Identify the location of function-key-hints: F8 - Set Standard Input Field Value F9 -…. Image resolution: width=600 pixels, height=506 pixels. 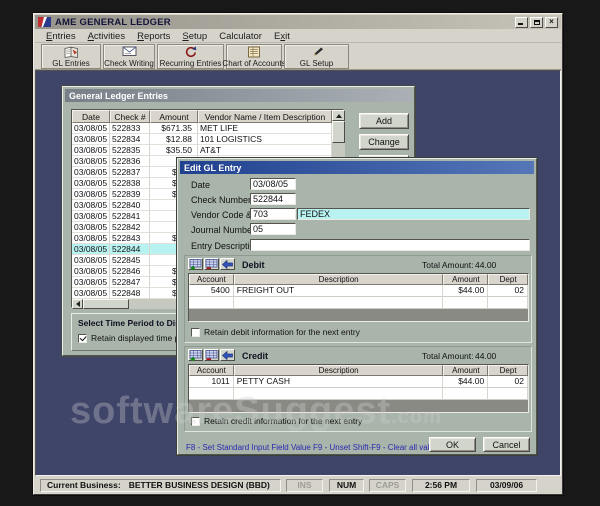
(314, 447).